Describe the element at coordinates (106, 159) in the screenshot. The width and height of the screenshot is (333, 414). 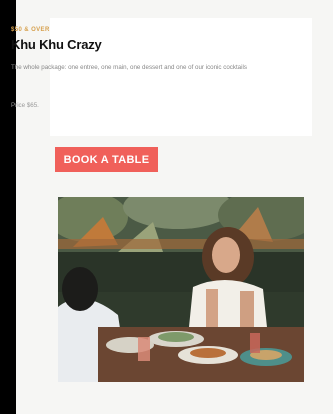
I see `book-a-table-button: BOOK A TABLE` at that location.